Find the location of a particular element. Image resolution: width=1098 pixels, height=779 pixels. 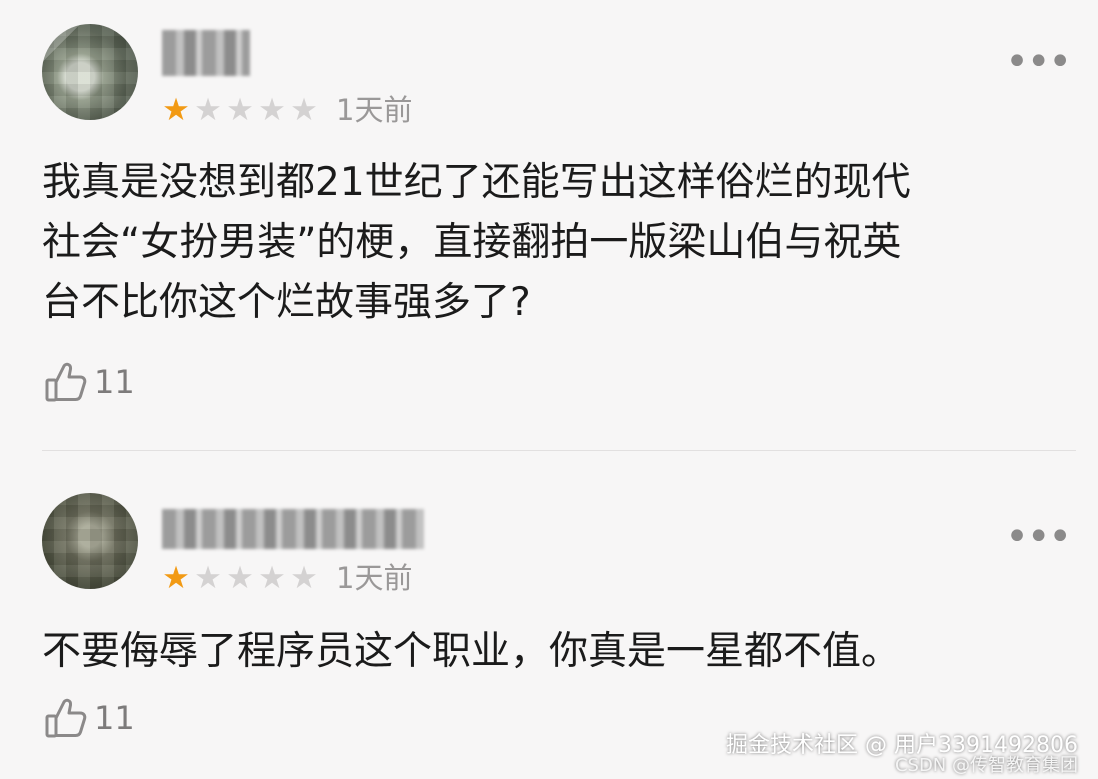

comment-text-line: 我真是没想到都21世纪了还能写出这样俗烂的现代 is located at coordinates (476, 182).